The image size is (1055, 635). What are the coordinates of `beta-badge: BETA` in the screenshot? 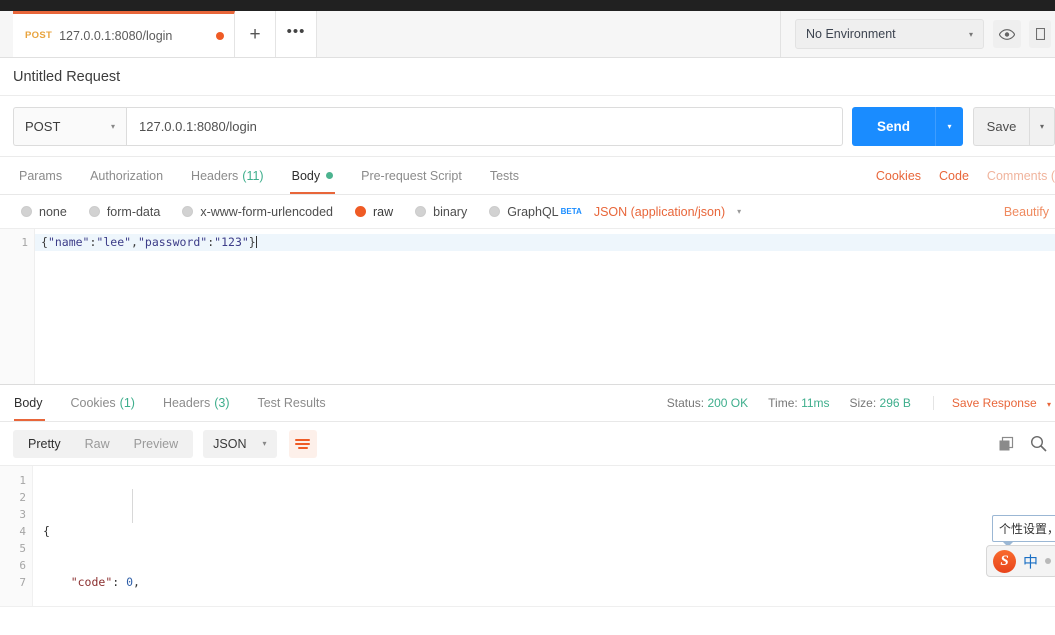 It's located at (571, 211).